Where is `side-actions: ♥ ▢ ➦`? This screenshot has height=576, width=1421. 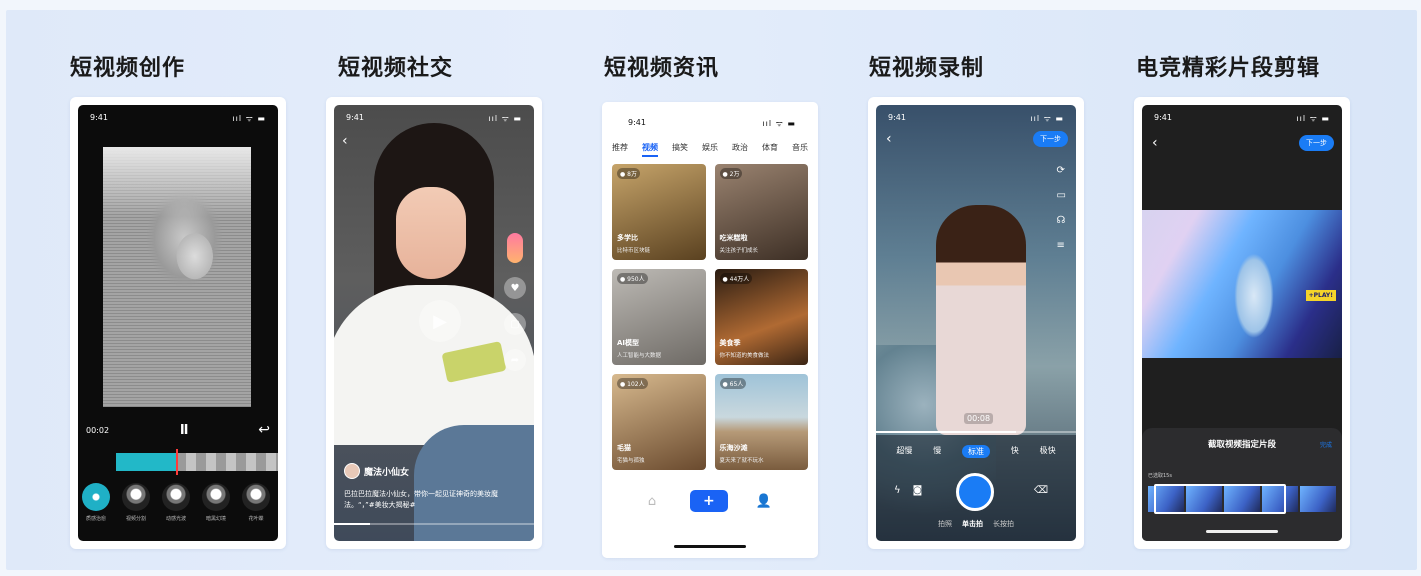 side-actions: ♥ ▢ ➦ is located at coordinates (515, 302).